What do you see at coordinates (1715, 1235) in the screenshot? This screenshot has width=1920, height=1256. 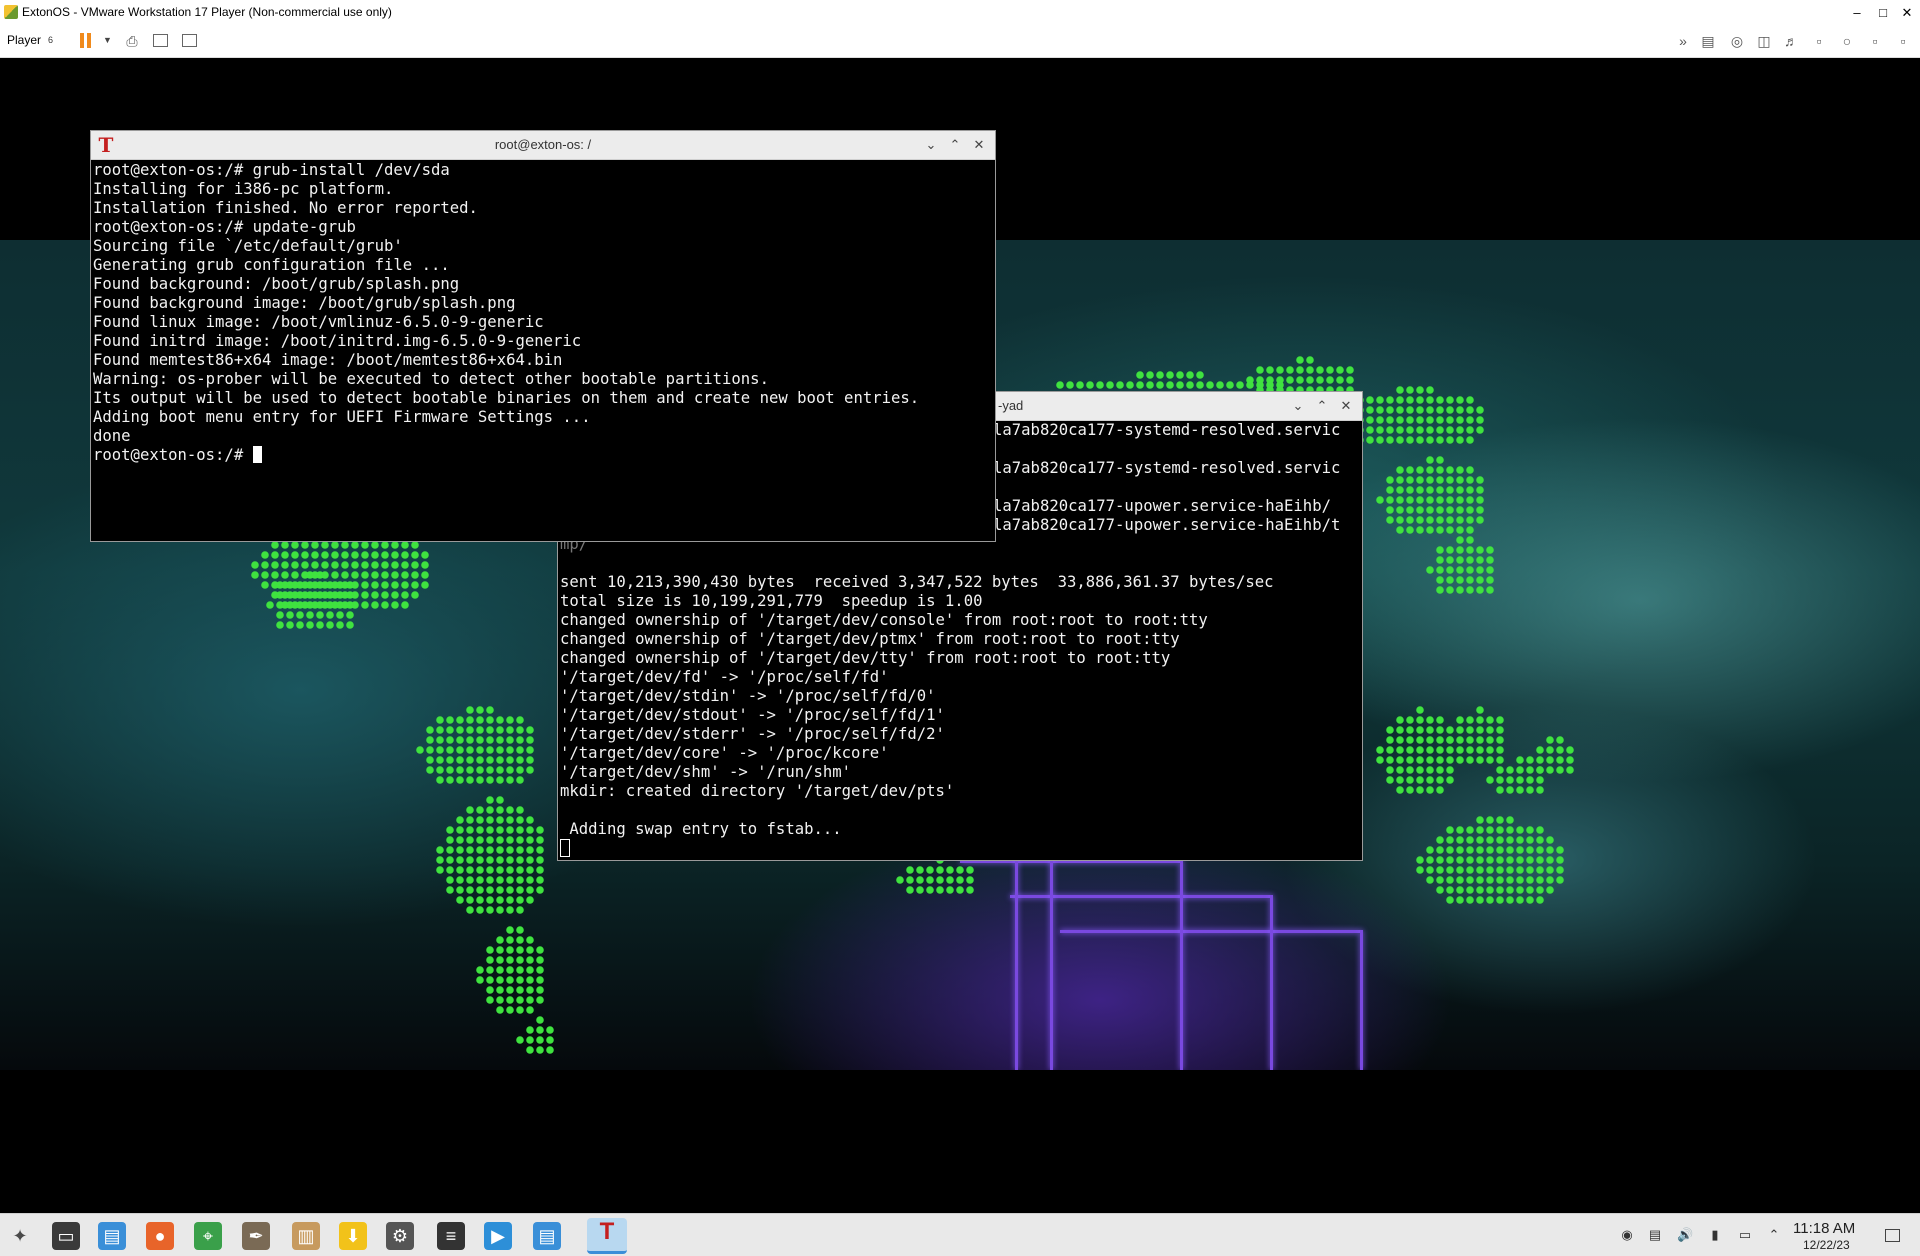 I see `battery-icon: ▮` at bounding box center [1715, 1235].